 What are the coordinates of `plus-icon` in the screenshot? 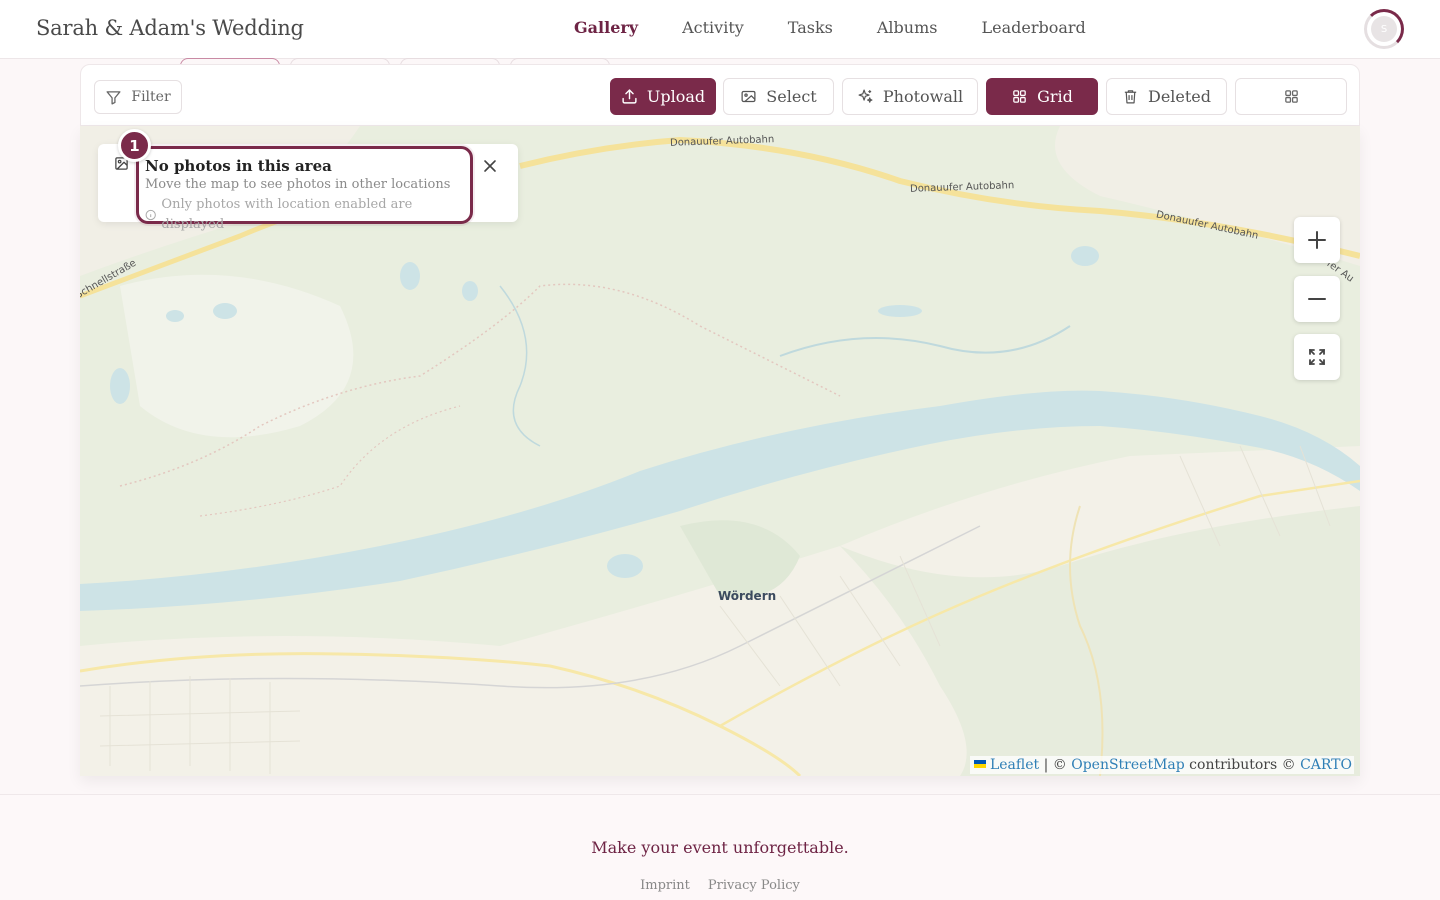 It's located at (1317, 240).